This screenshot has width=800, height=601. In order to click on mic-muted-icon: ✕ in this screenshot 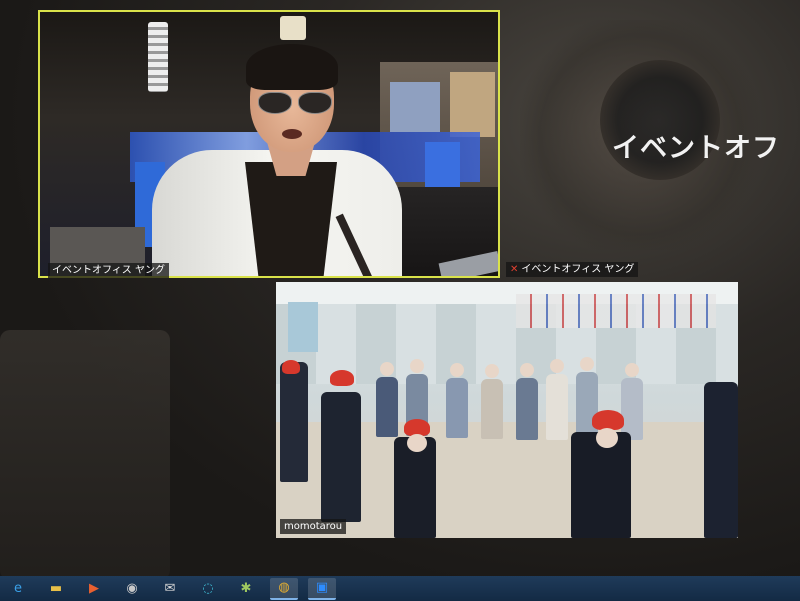, I will do `click(514, 269)`.